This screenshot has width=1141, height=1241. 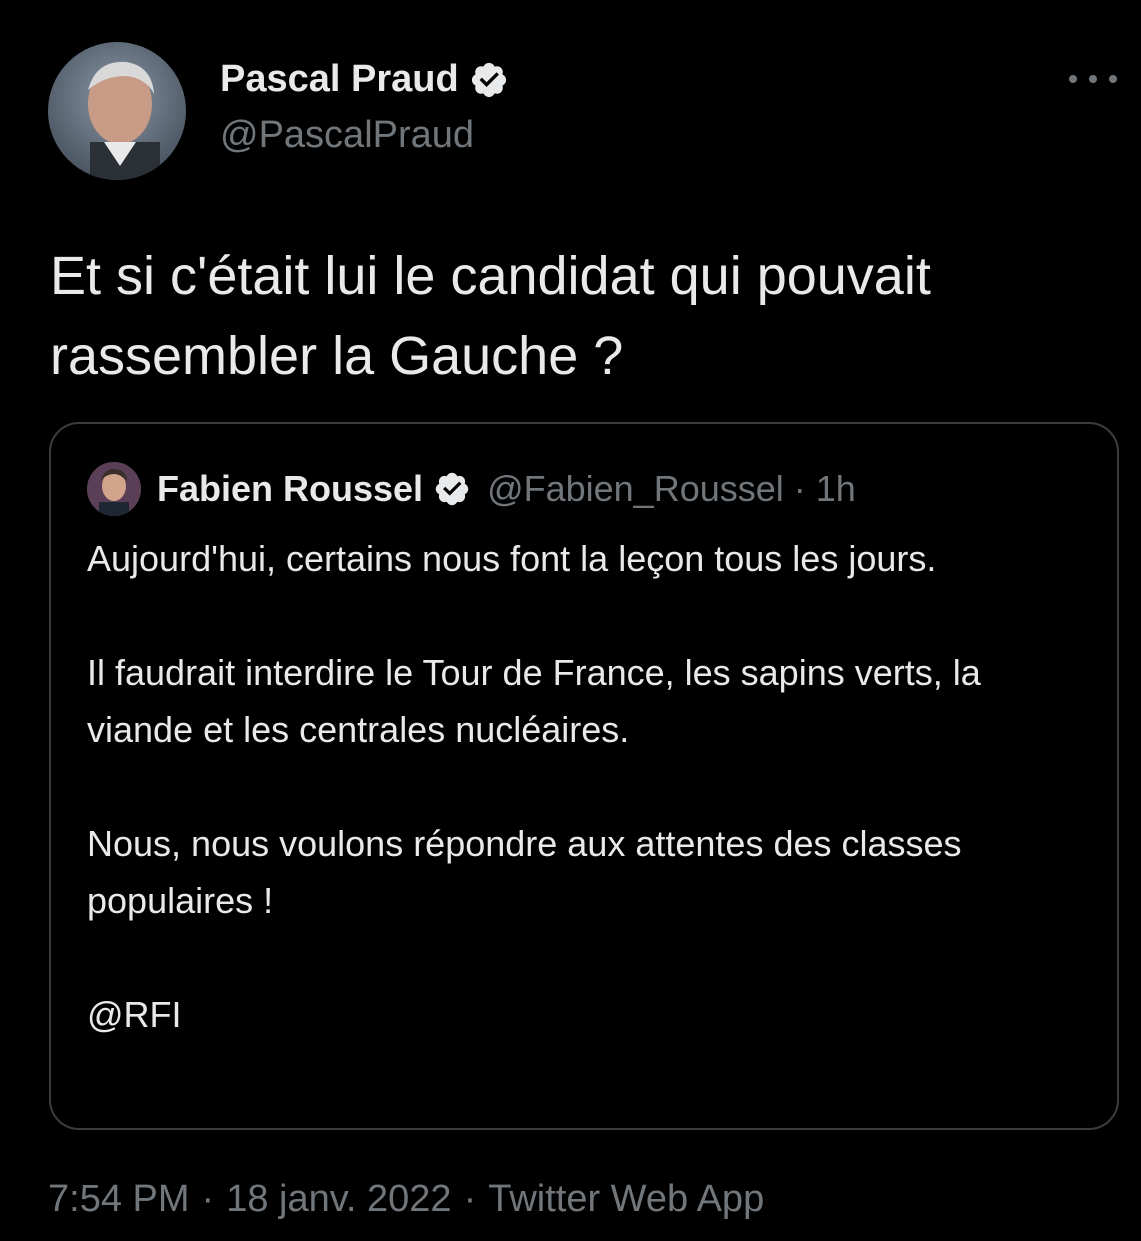 I want to click on more-options-button, so click(x=1093, y=79).